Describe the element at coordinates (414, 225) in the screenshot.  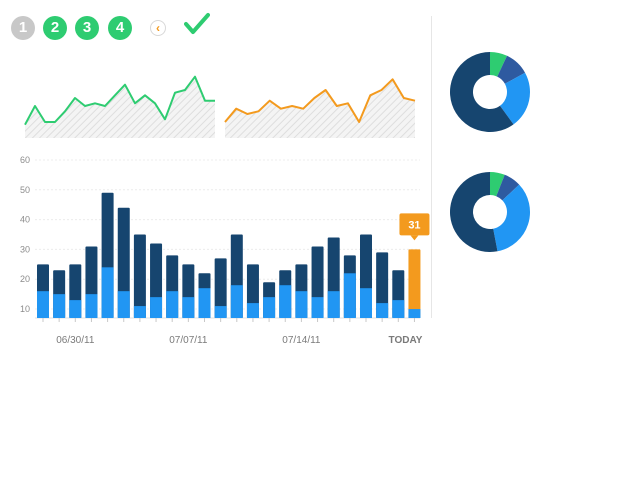
I see `value-tooltip-label: 31` at that location.